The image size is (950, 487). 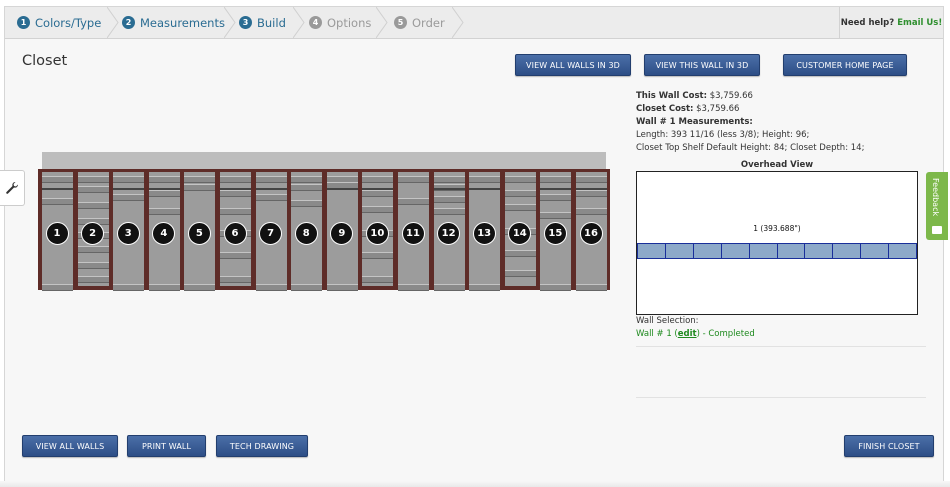 What do you see at coordinates (573, 65) in the screenshot?
I see `view-all-walls-3d-button: VIEW ALL WALLS IN 3D` at bounding box center [573, 65].